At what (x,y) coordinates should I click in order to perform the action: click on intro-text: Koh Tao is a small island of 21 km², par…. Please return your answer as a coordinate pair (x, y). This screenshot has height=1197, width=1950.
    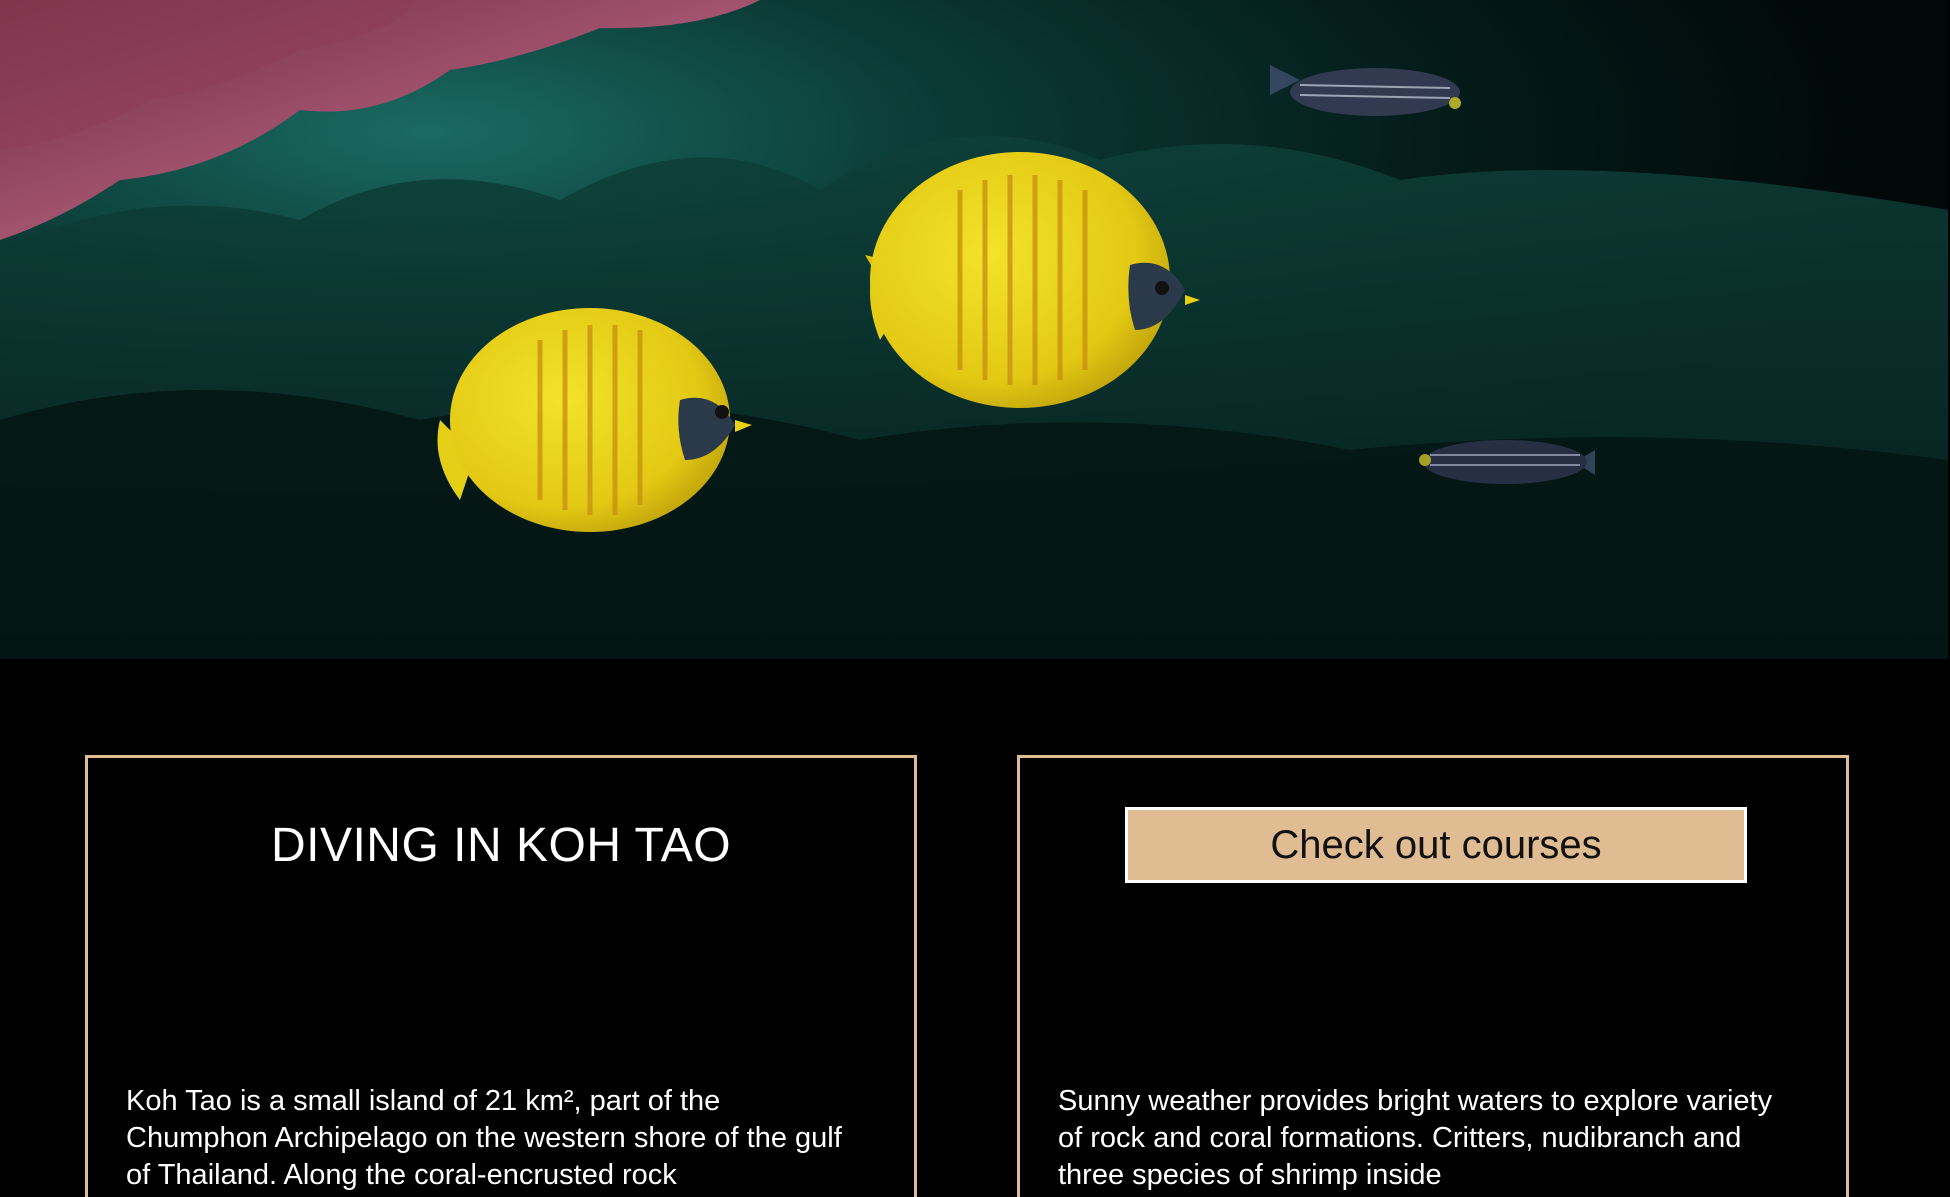
    Looking at the image, I should click on (484, 1138).